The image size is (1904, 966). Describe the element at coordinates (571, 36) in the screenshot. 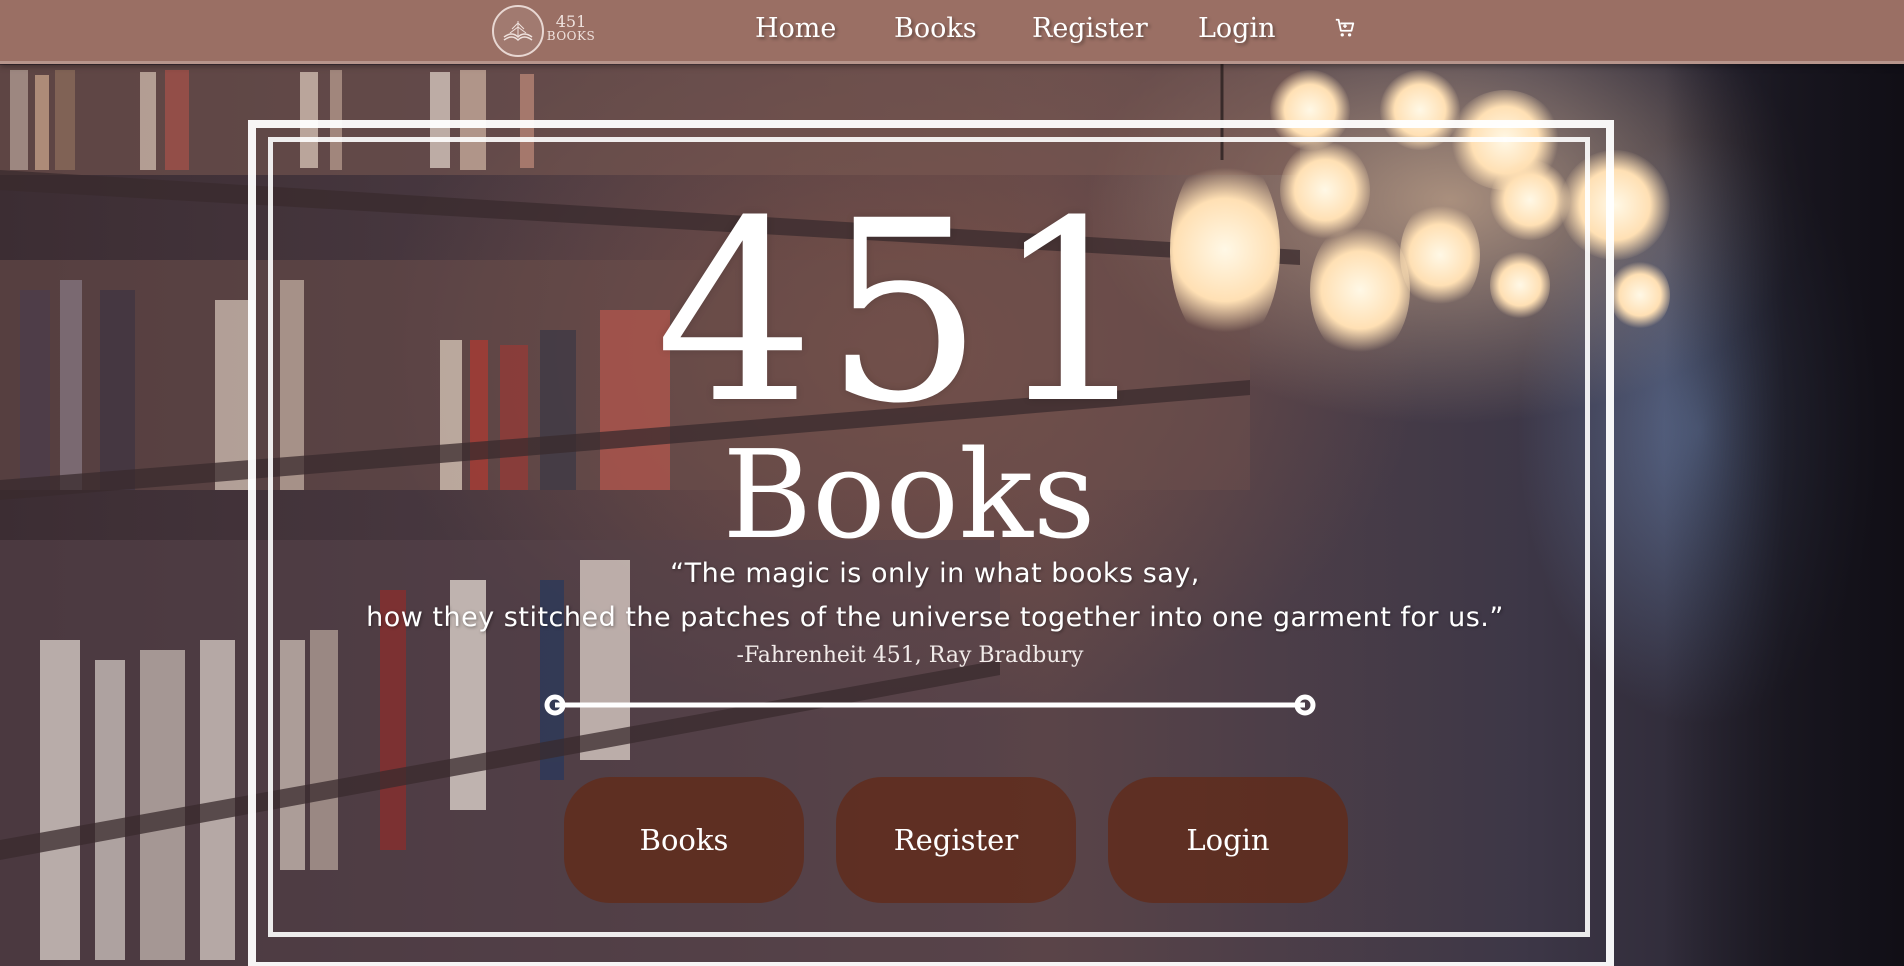

I see `logo-word: BOOKS` at that location.